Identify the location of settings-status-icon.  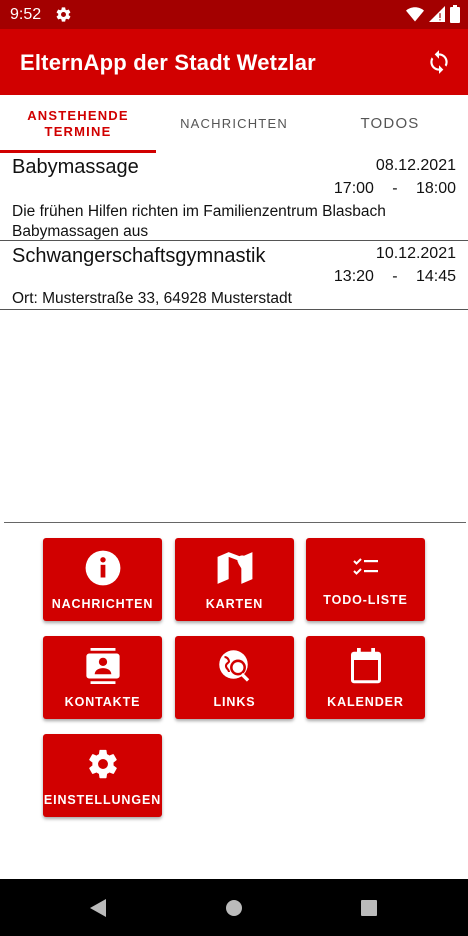
(63, 14).